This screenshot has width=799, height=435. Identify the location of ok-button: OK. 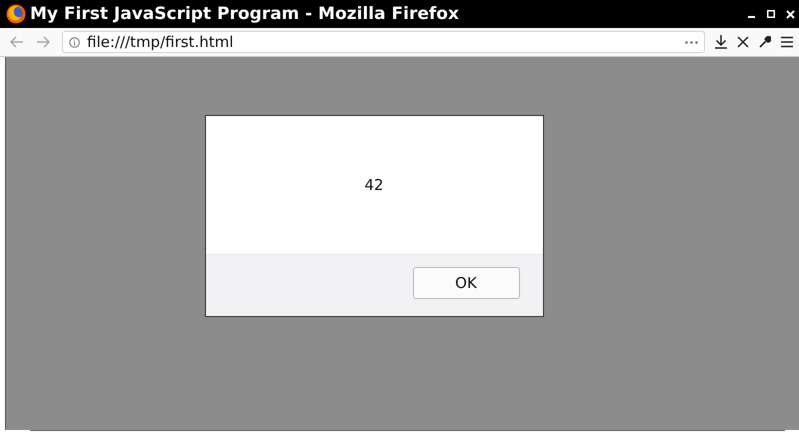
(466, 283).